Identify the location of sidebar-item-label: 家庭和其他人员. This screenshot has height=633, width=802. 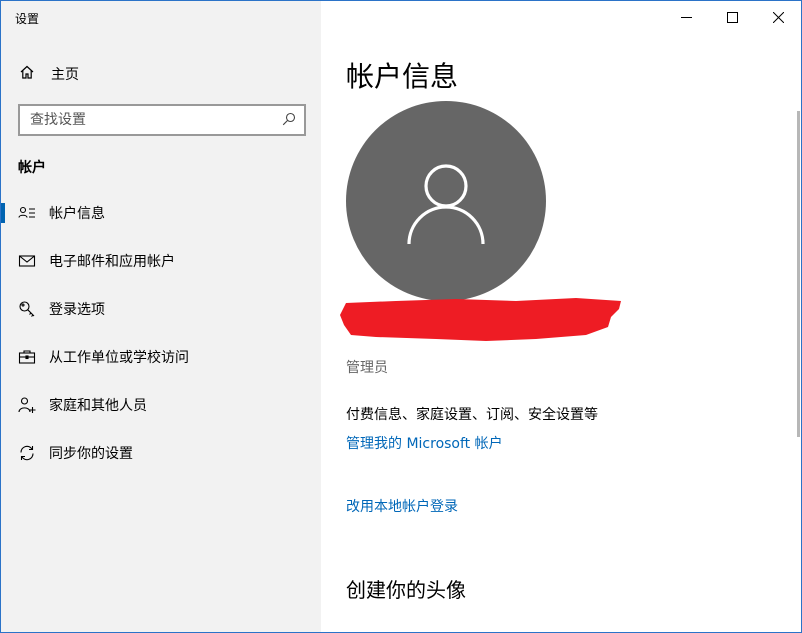
(98, 406).